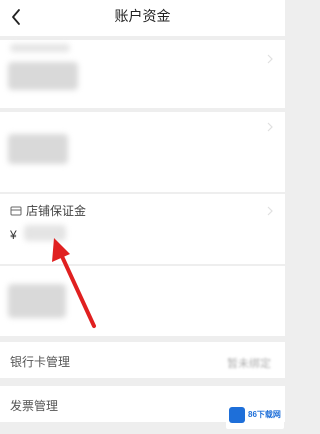 The height and width of the screenshot is (434, 320). I want to click on bank-card-label: 银行卡管理, so click(40, 362).